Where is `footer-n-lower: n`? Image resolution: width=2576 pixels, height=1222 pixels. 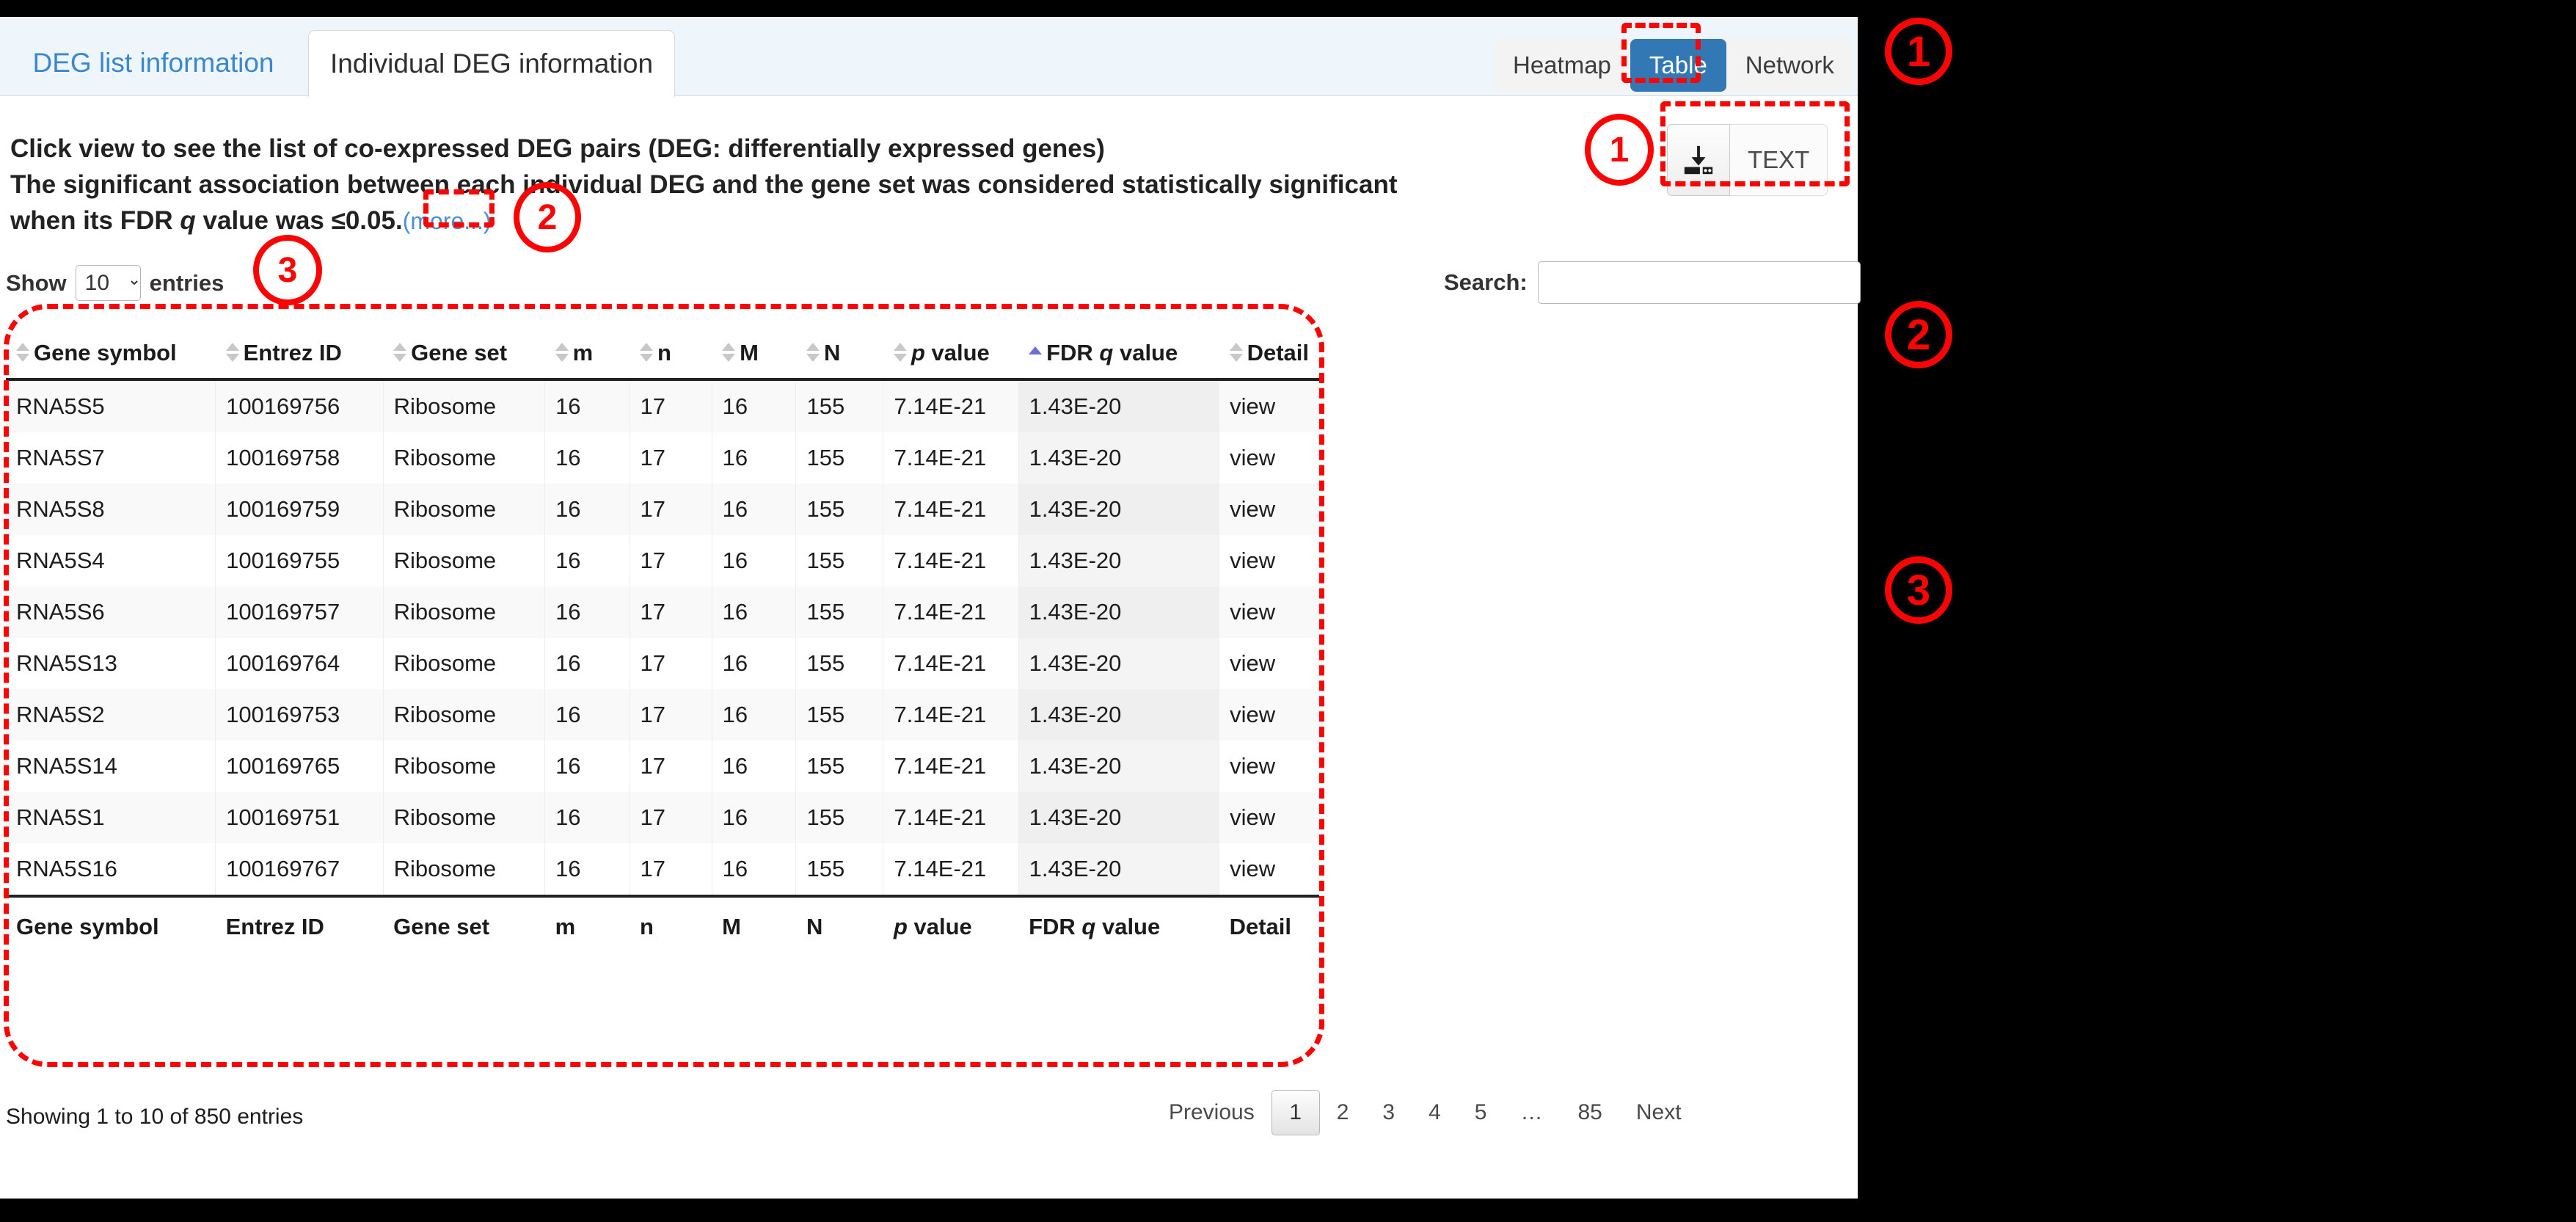 footer-n-lower: n is located at coordinates (671, 925).